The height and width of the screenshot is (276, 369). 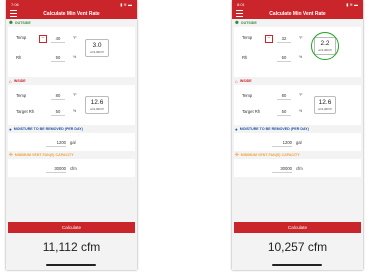 I want to click on outside-temp-input: 32, so click(x=284, y=39).